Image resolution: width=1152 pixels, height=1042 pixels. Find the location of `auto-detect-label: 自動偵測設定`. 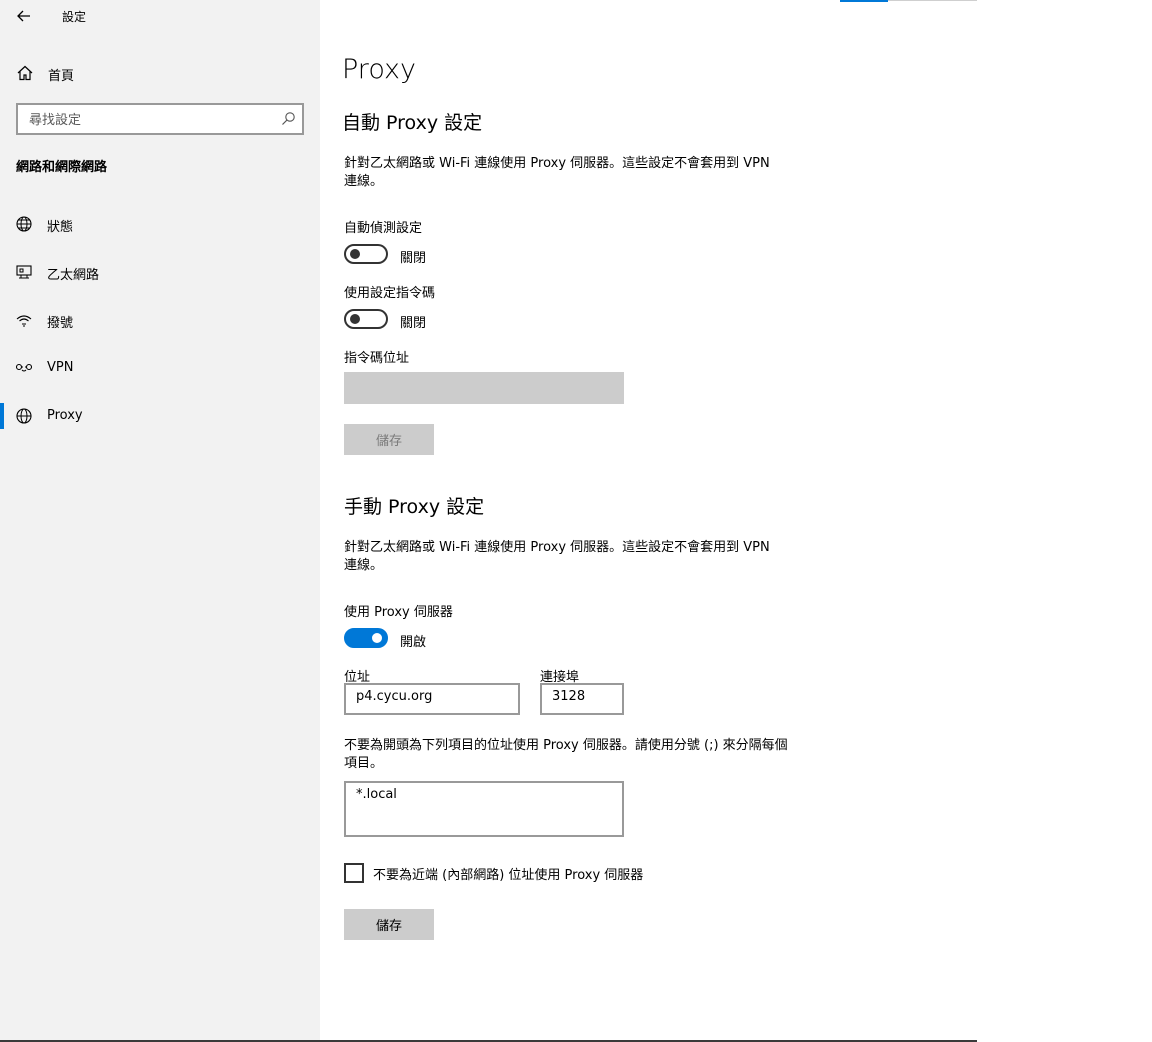

auto-detect-label: 自動偵測設定 is located at coordinates (383, 228).